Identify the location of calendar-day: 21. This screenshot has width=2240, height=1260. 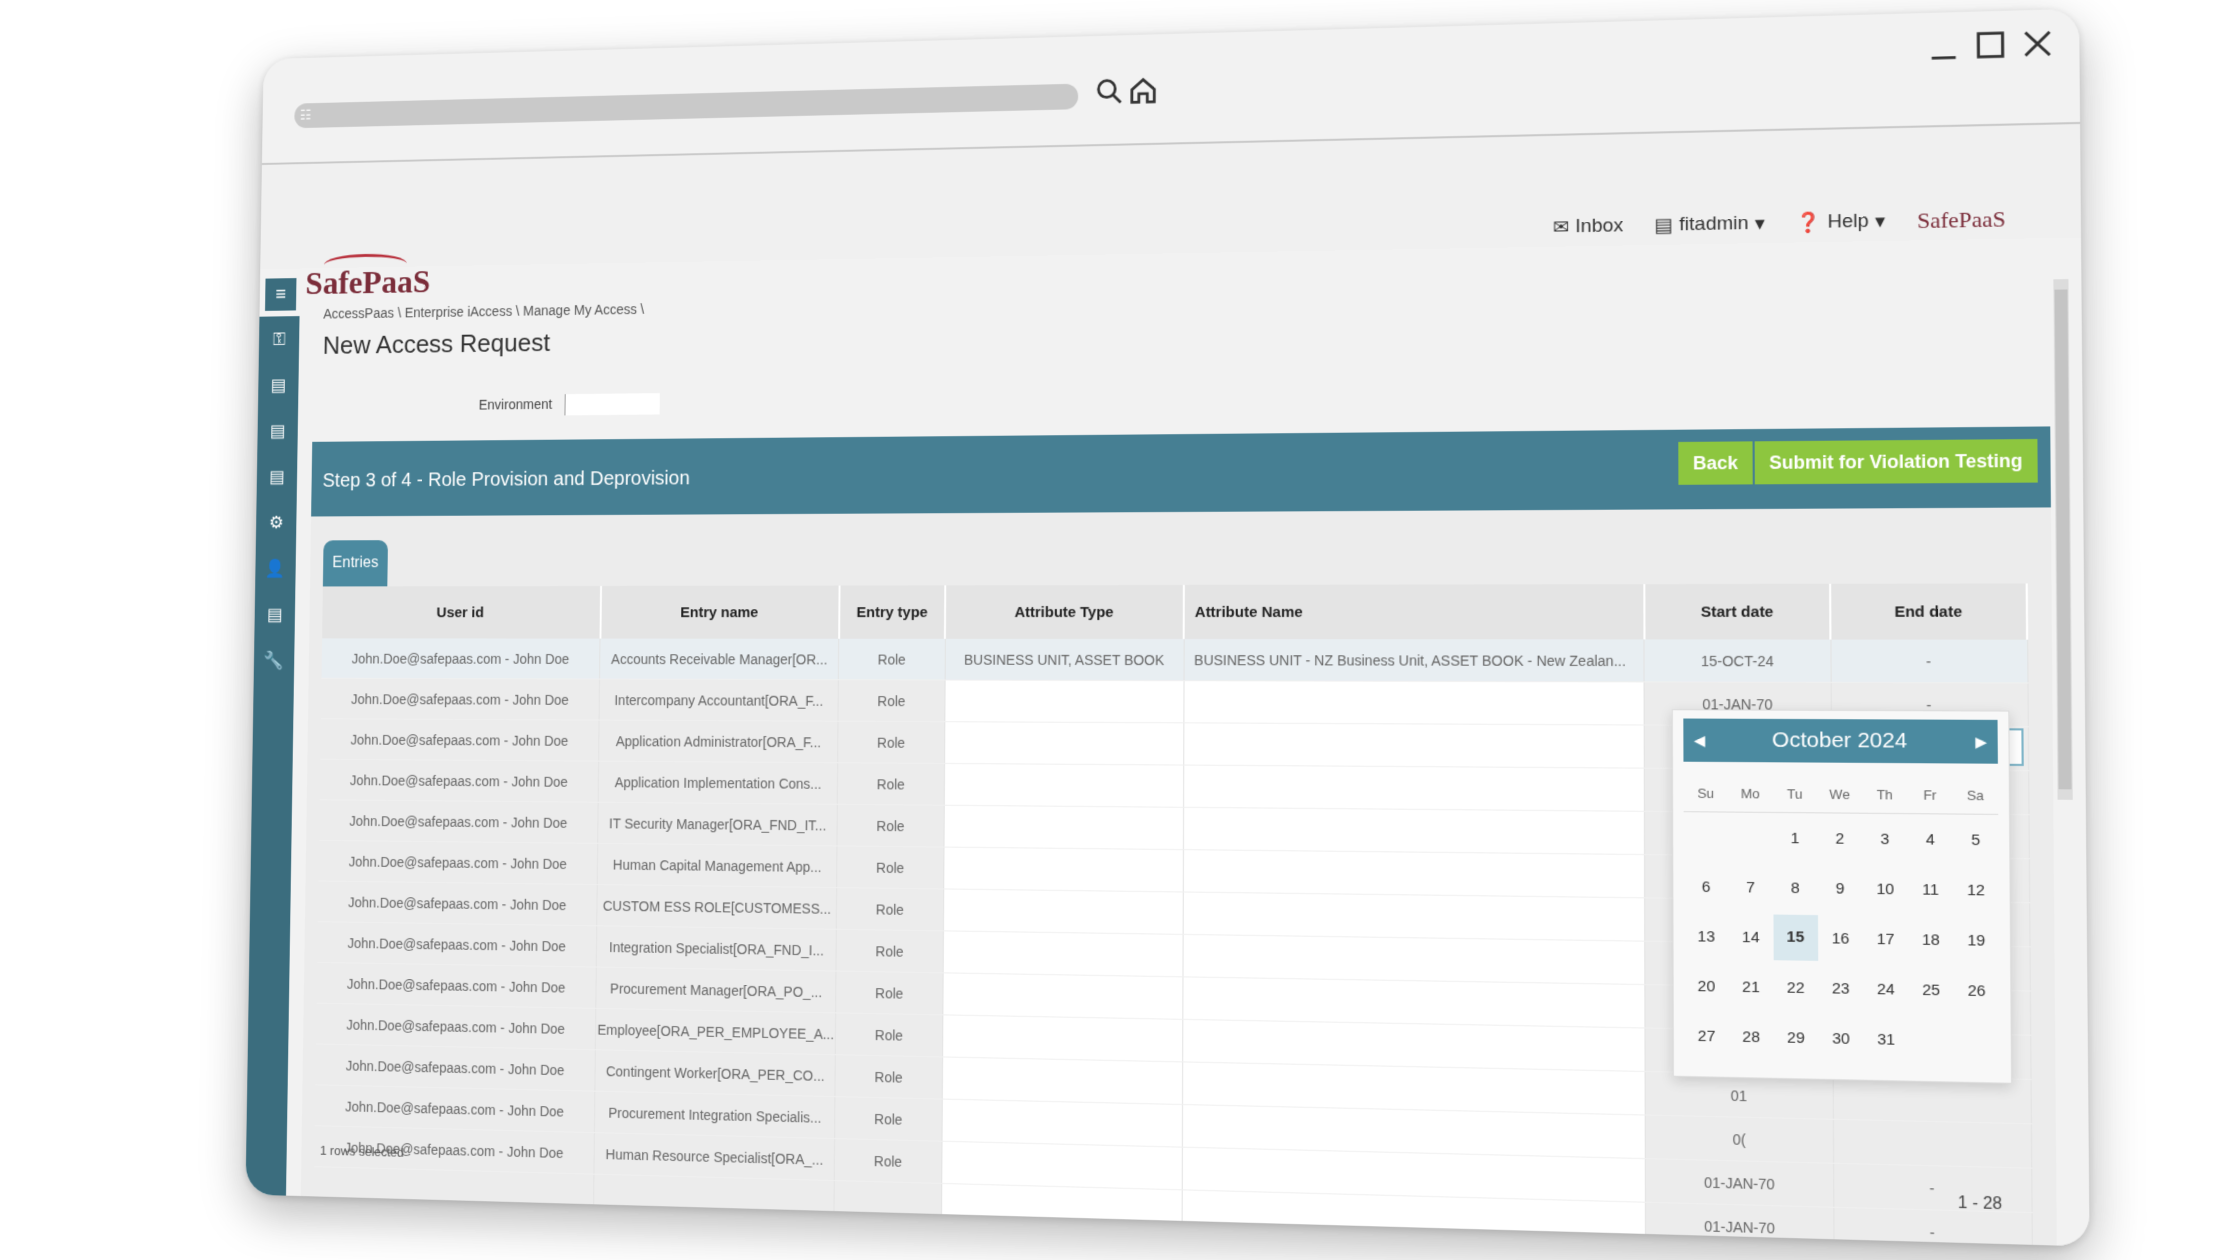
(1751, 987).